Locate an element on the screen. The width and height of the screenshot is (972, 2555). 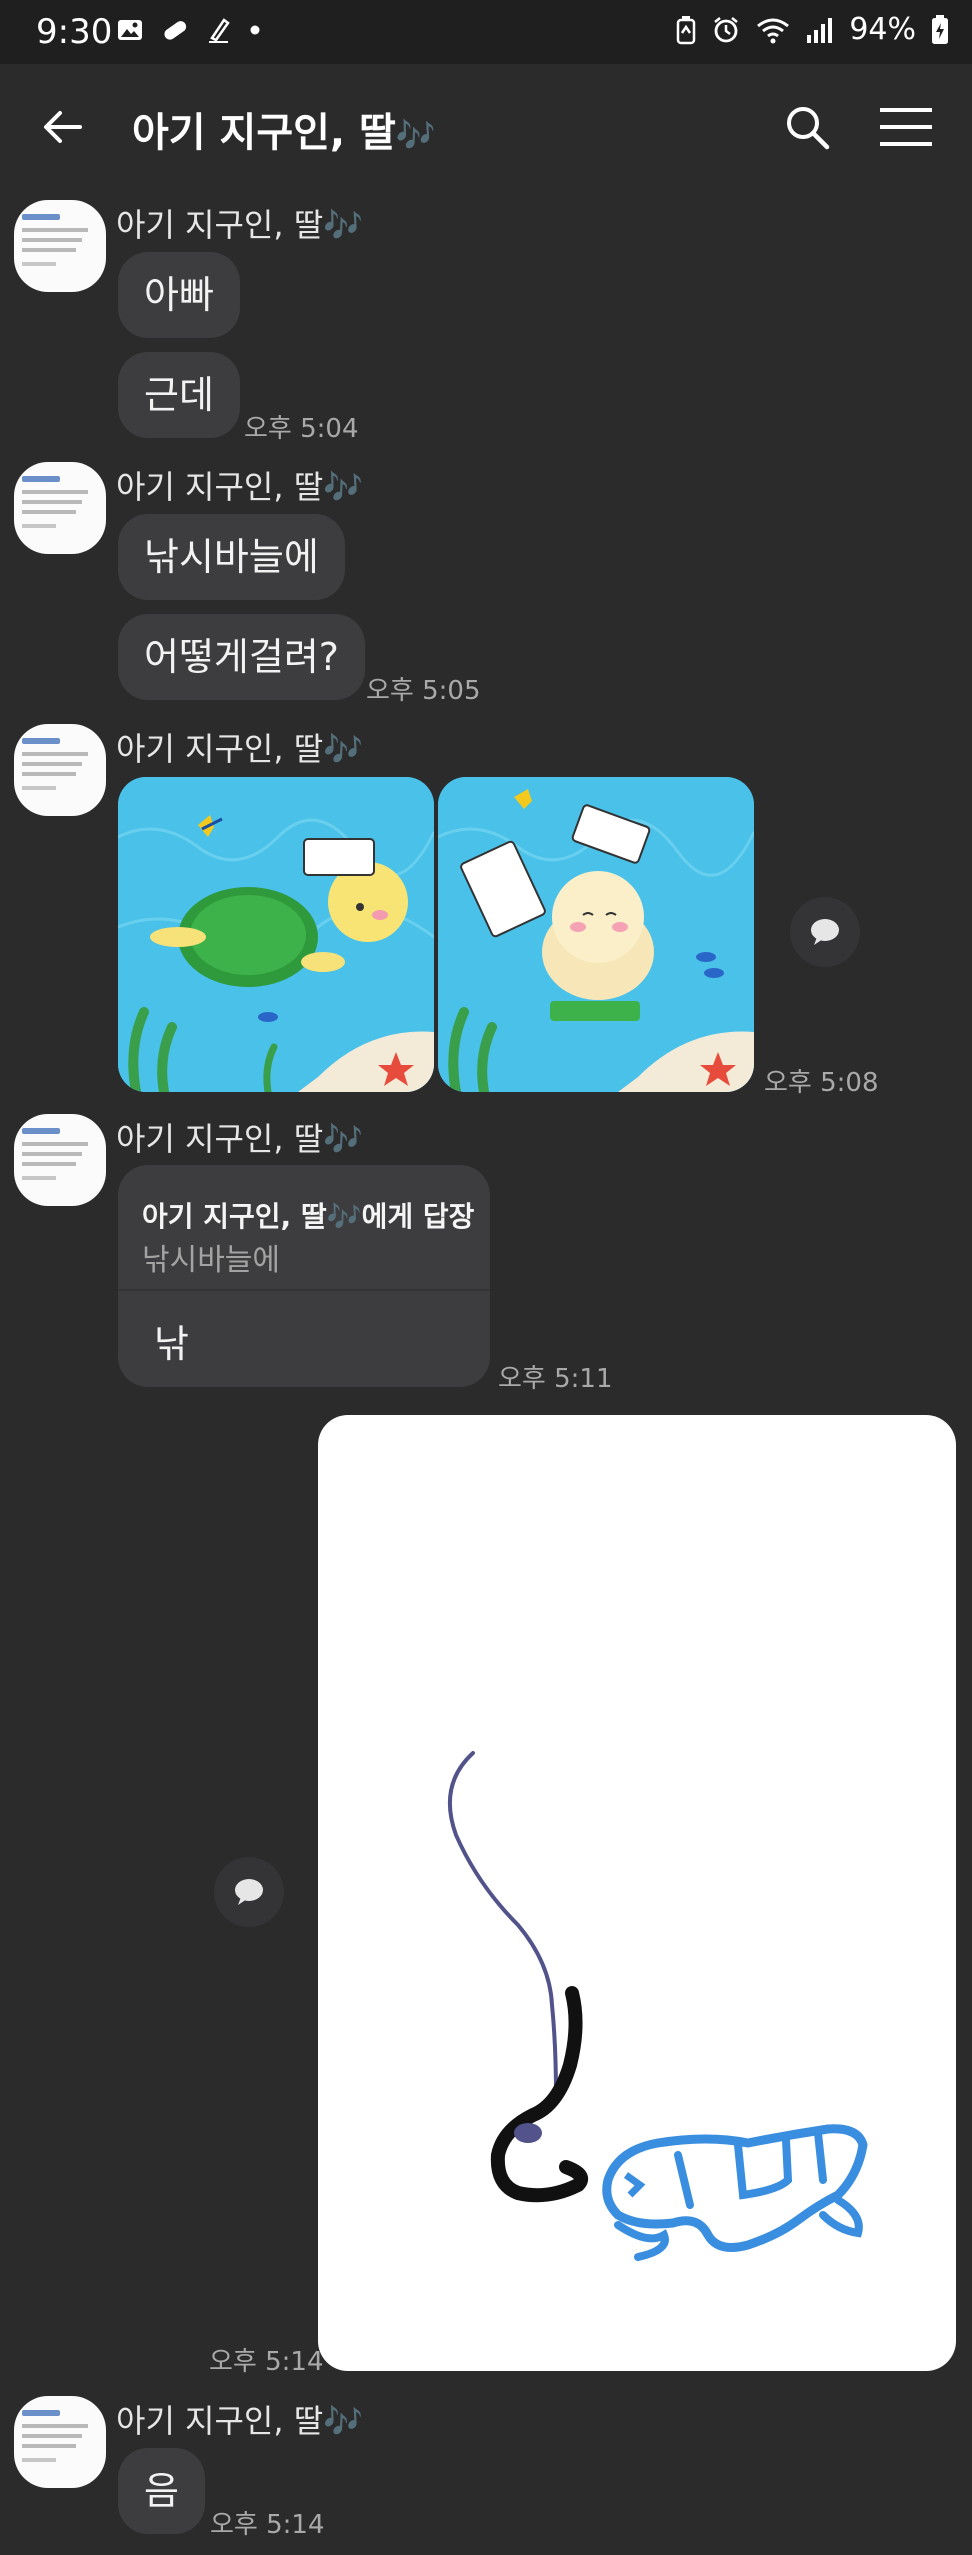
alarm-icon is located at coordinates (726, 29).